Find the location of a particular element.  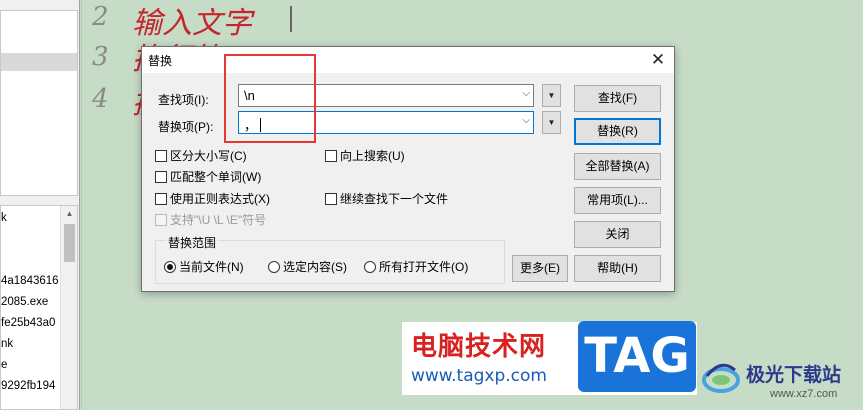

line-number: 3 is located at coordinates (100, 57).